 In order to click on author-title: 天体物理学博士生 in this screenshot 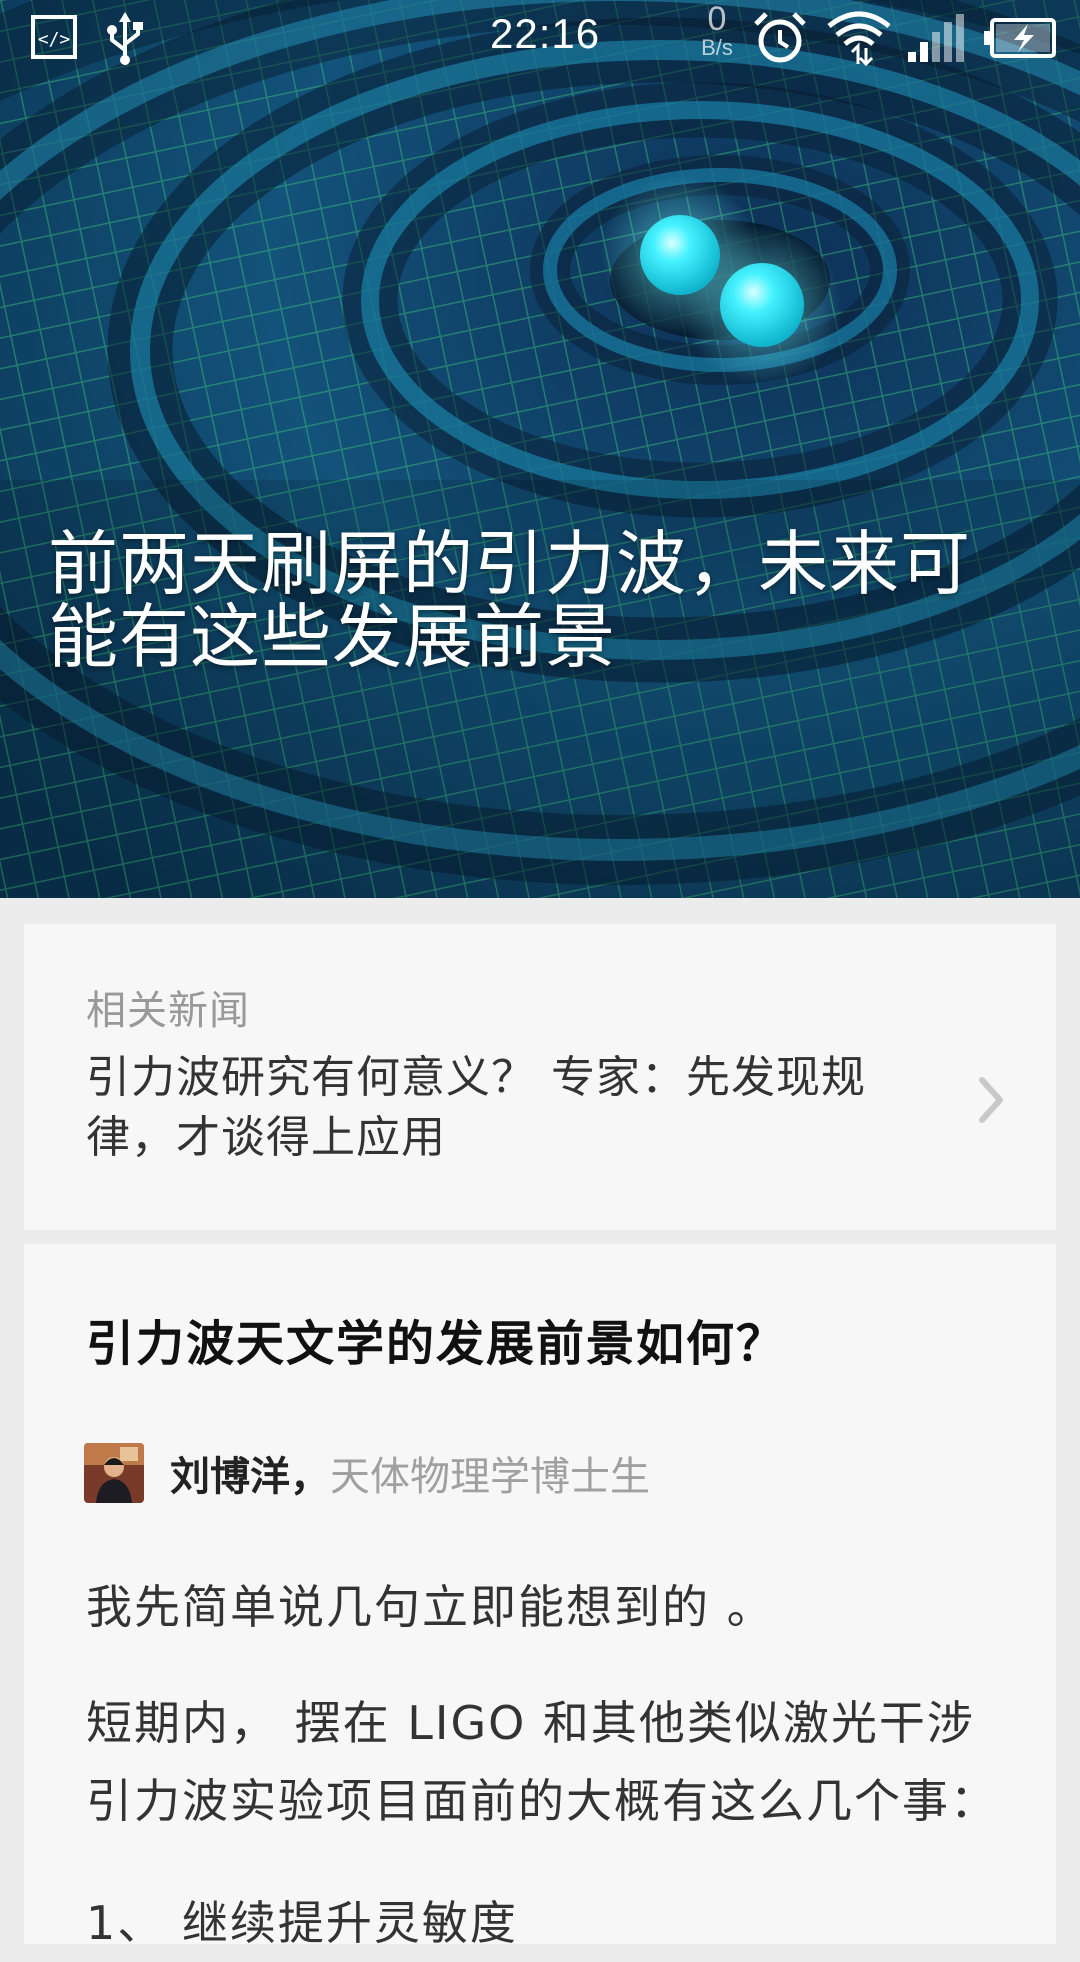, I will do `click(490, 1477)`.